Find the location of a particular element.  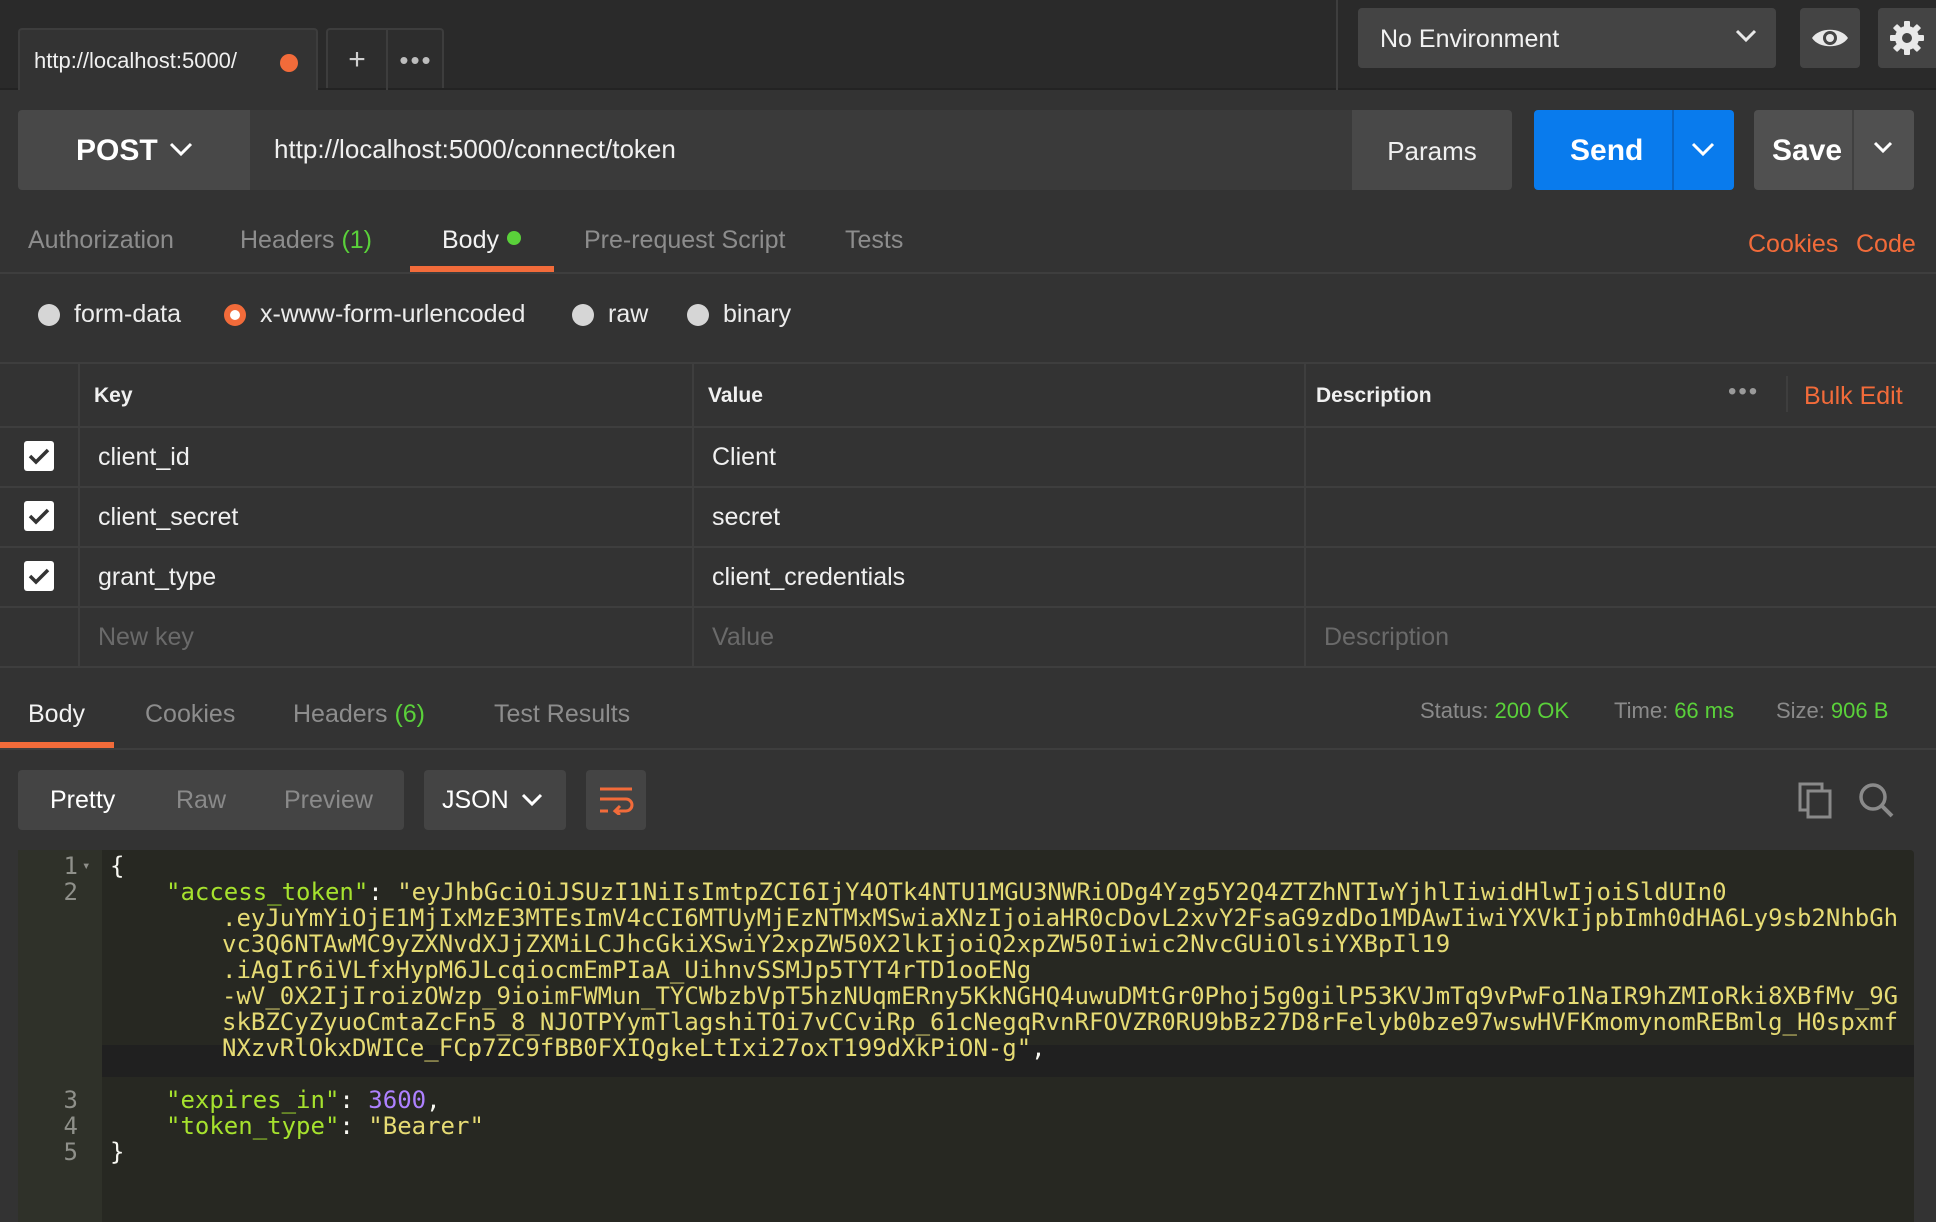

json-close-brace: } is located at coordinates (117, 1152).